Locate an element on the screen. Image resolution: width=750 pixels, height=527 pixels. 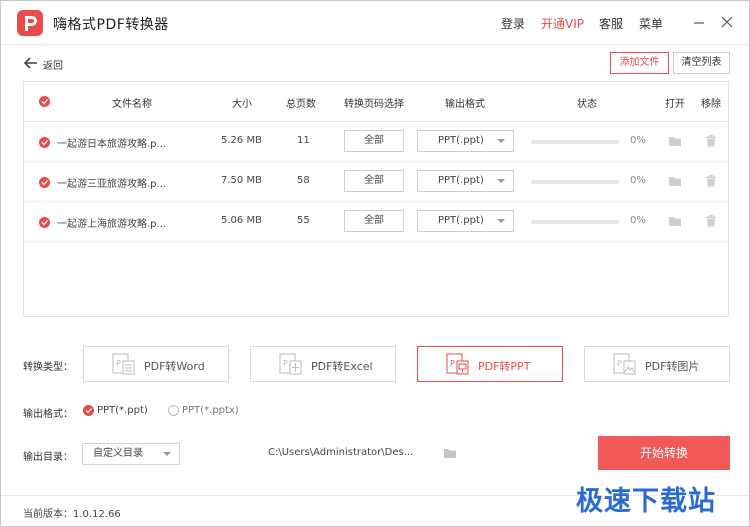
excel-doc-icon: P is located at coordinates (290, 364).